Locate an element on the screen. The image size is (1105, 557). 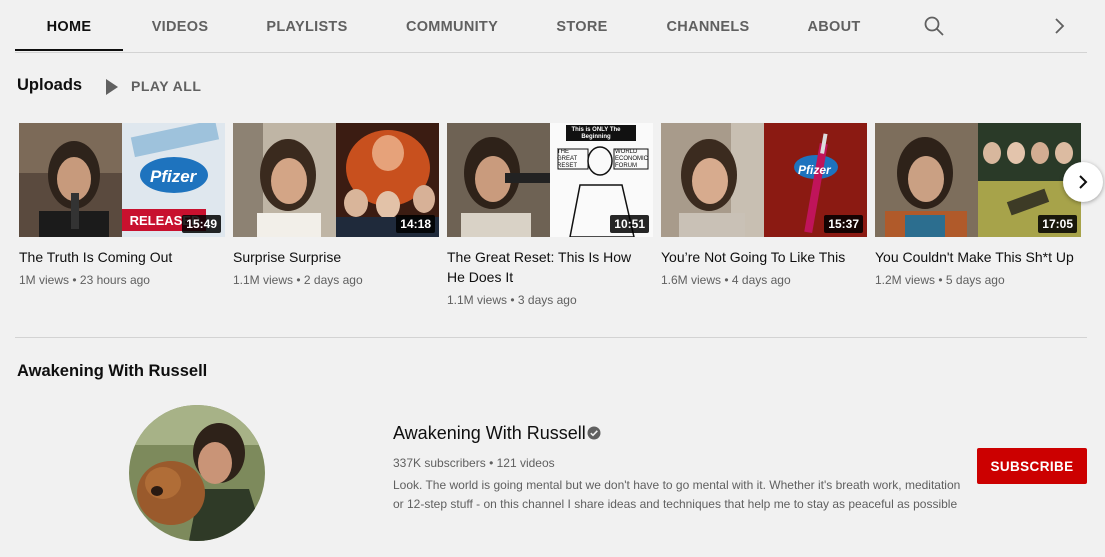
shelf-next-button is located at coordinates (1083, 182).